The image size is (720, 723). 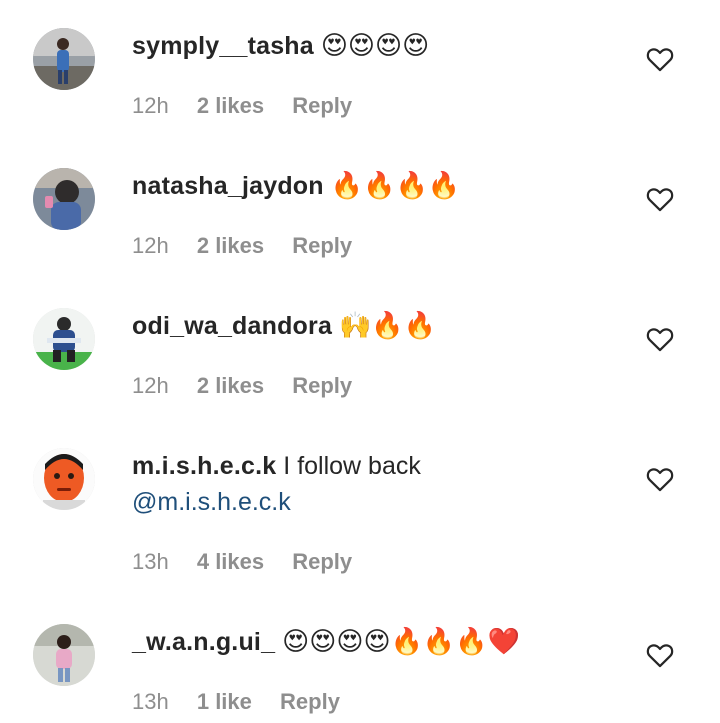 I want to click on comment-username: symply__tasha, so click(x=223, y=46).